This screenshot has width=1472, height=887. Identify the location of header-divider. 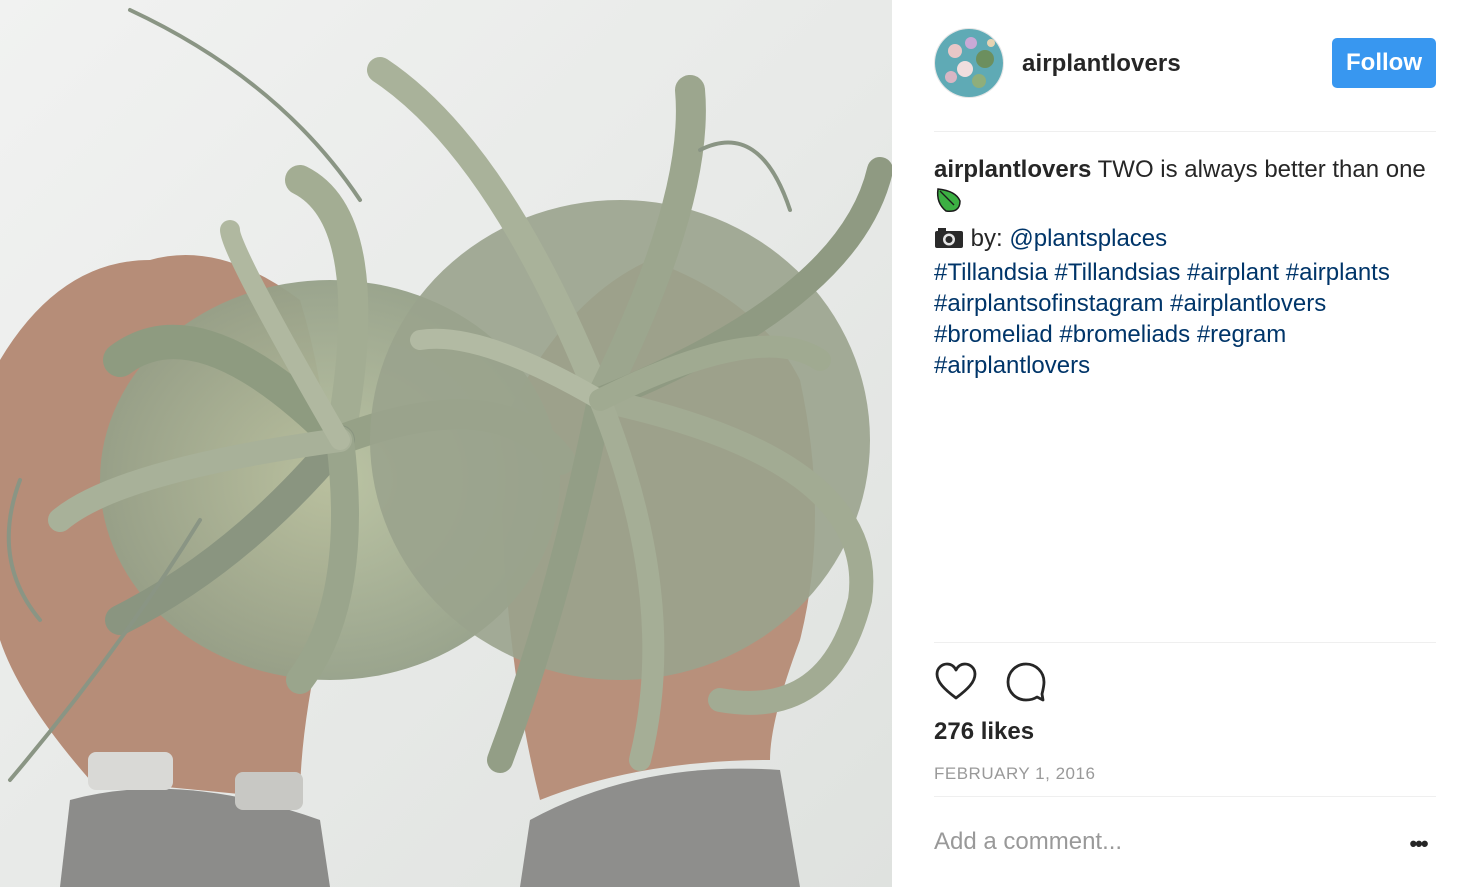
(1185, 131).